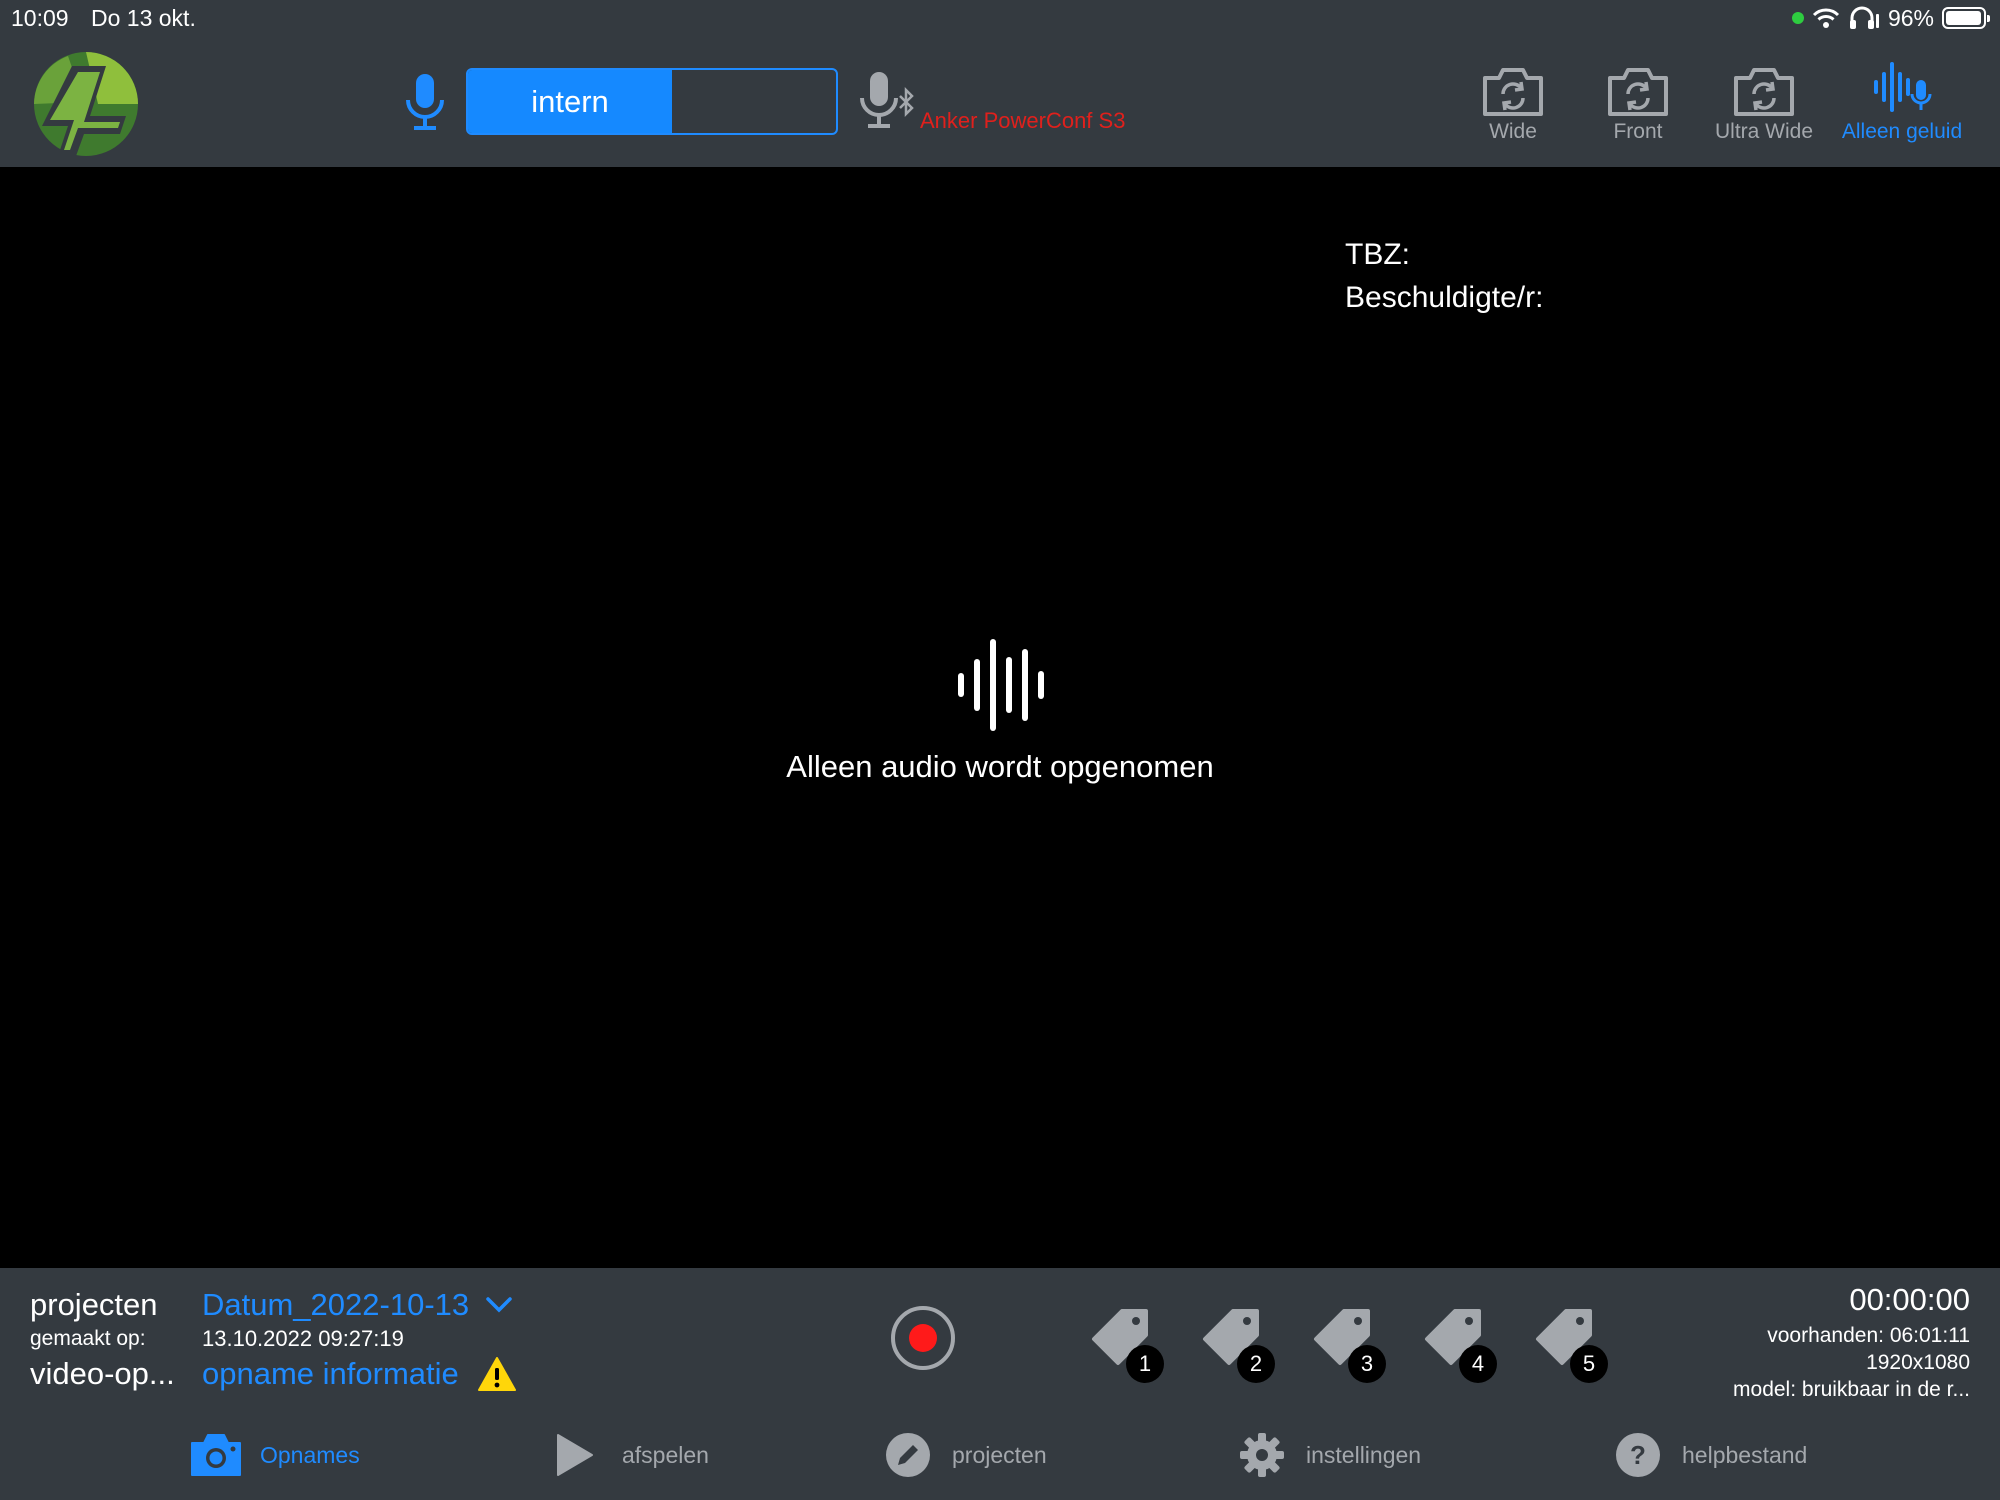 The width and height of the screenshot is (2000, 1500). Describe the element at coordinates (1864, 17) in the screenshot. I see `headphones-icon` at that location.